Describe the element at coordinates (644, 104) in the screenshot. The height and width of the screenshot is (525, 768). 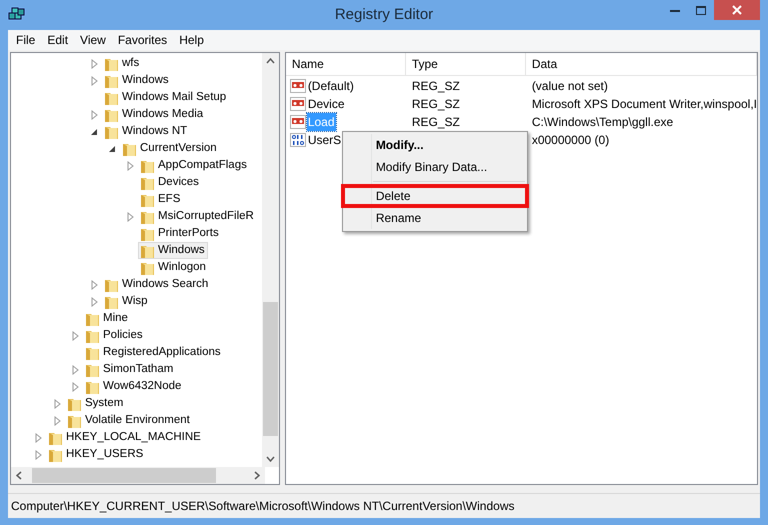
I see `value-data: Microsoft XPS Document Writer,winspool,I` at that location.